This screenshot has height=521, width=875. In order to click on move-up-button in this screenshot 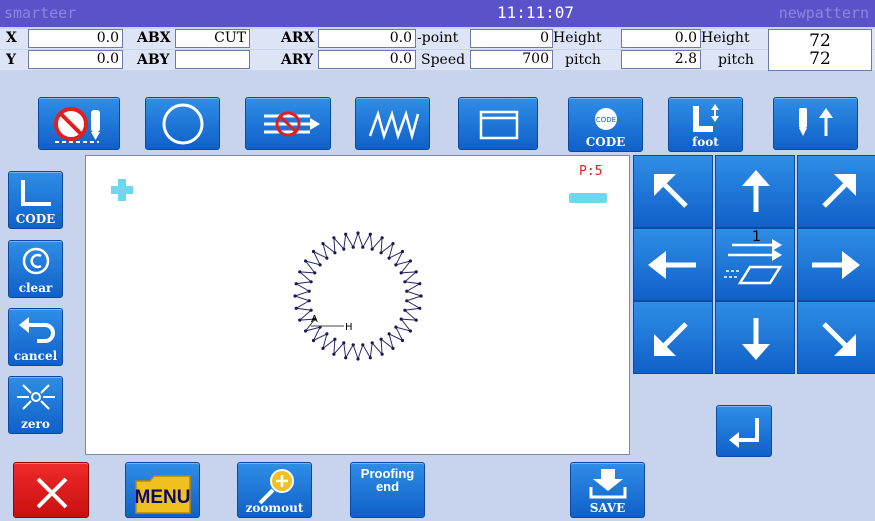, I will do `click(755, 191)`.